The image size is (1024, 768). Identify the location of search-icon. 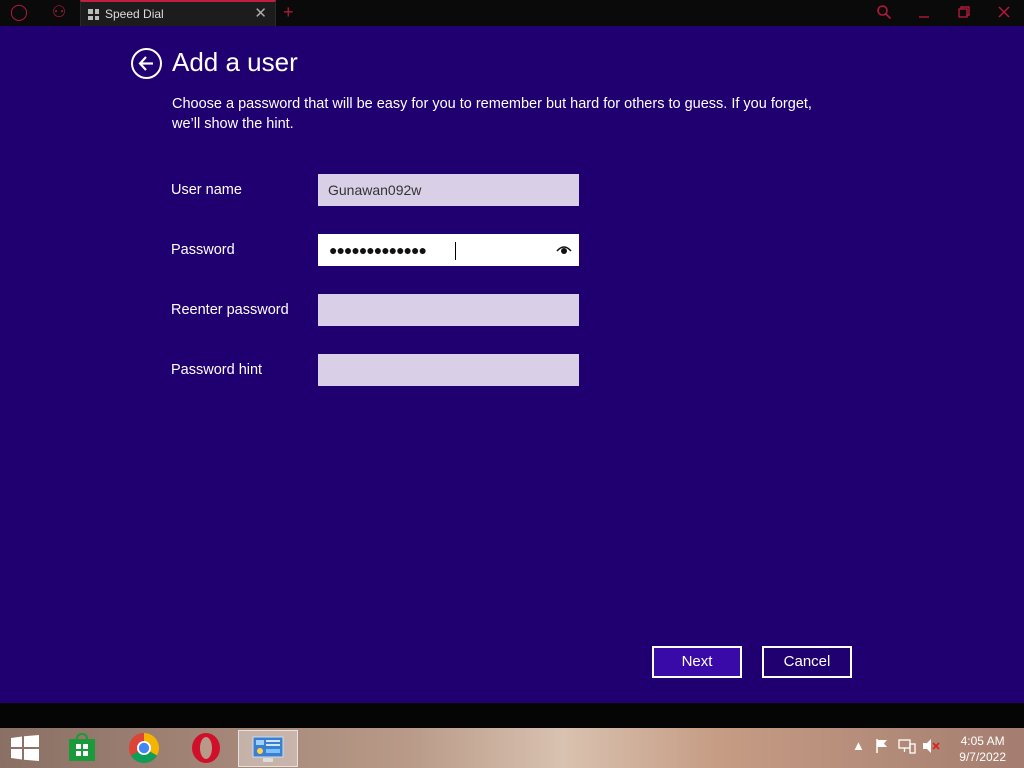
(884, 13).